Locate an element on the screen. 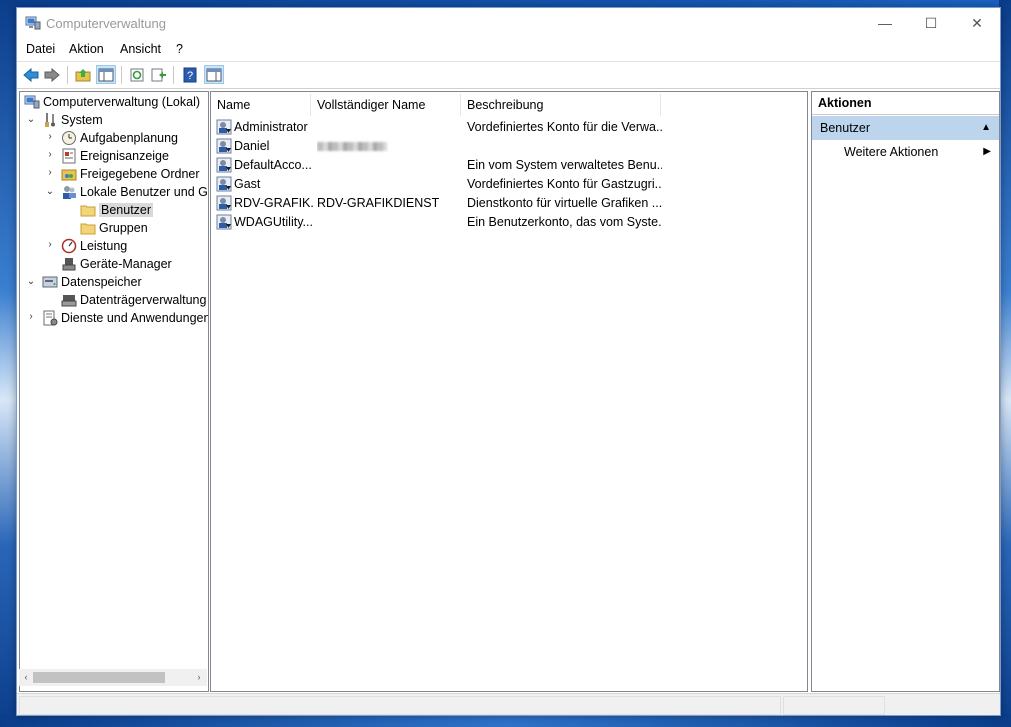 The image size is (1011, 727). column-header-description: Beschreibung is located at coordinates (561, 105).